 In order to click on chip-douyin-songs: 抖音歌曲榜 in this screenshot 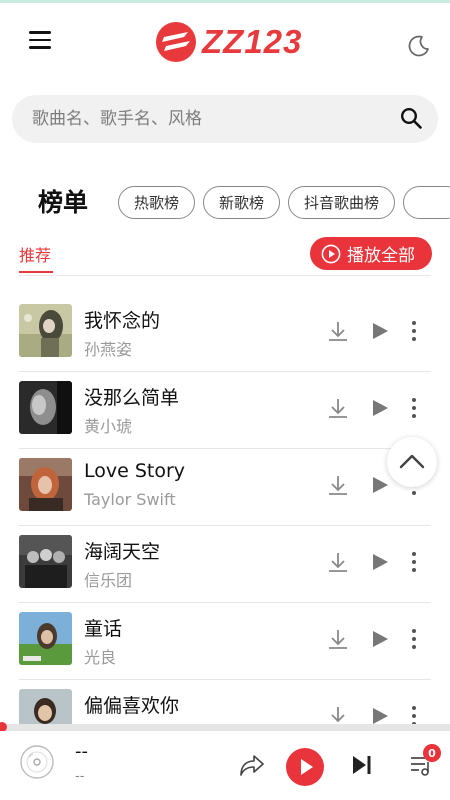, I will do `click(341, 202)`.